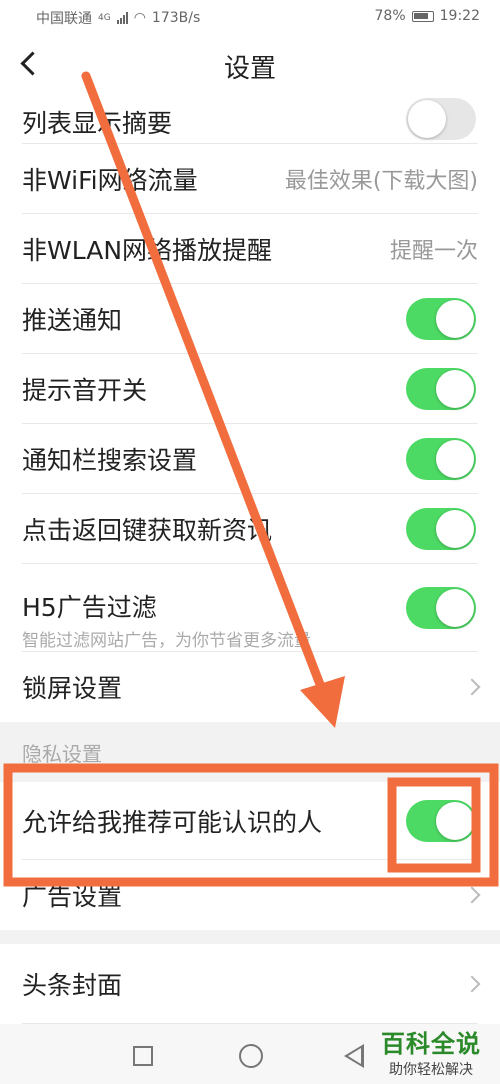 This screenshot has height=1084, width=500. I want to click on setting-label: 点击返回键获取新资讯, so click(147, 530).